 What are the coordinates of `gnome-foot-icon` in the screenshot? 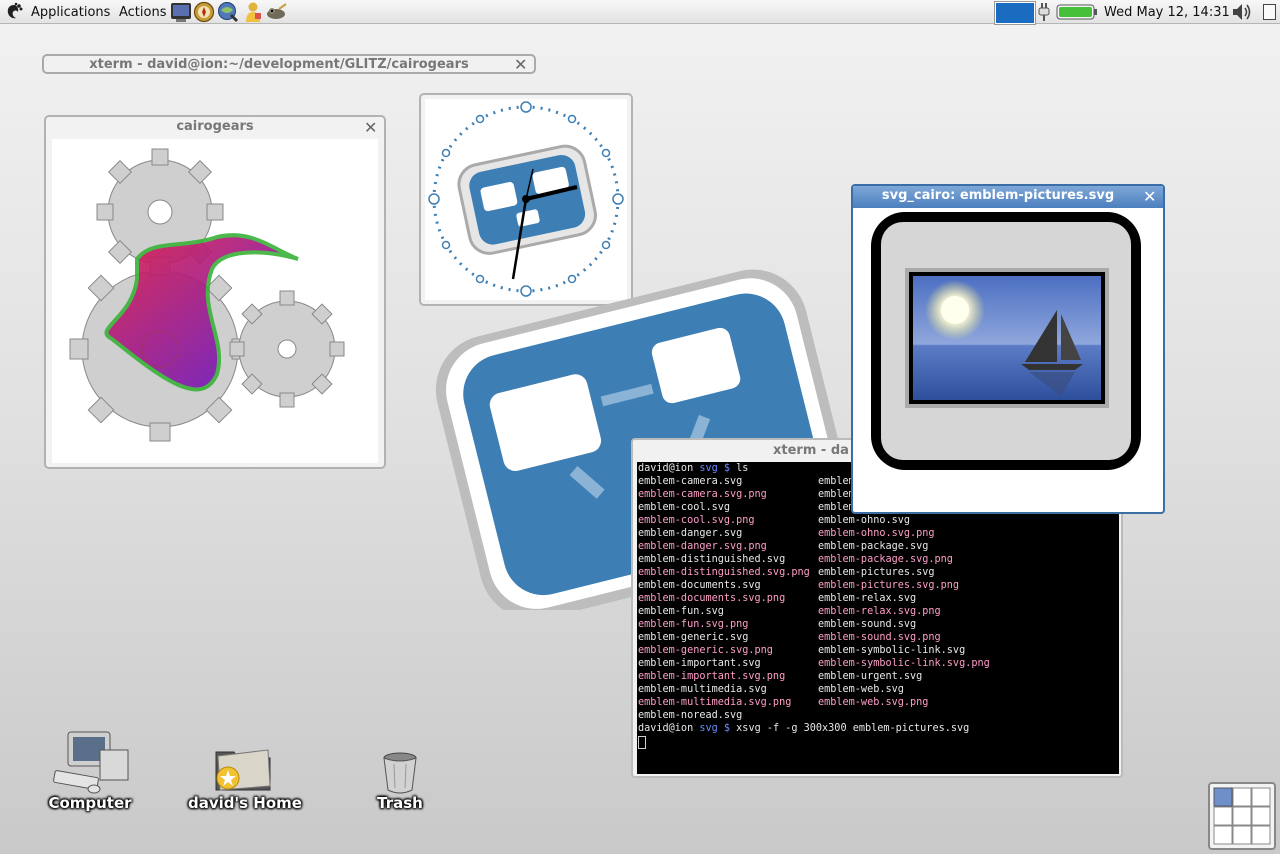 It's located at (14, 12).